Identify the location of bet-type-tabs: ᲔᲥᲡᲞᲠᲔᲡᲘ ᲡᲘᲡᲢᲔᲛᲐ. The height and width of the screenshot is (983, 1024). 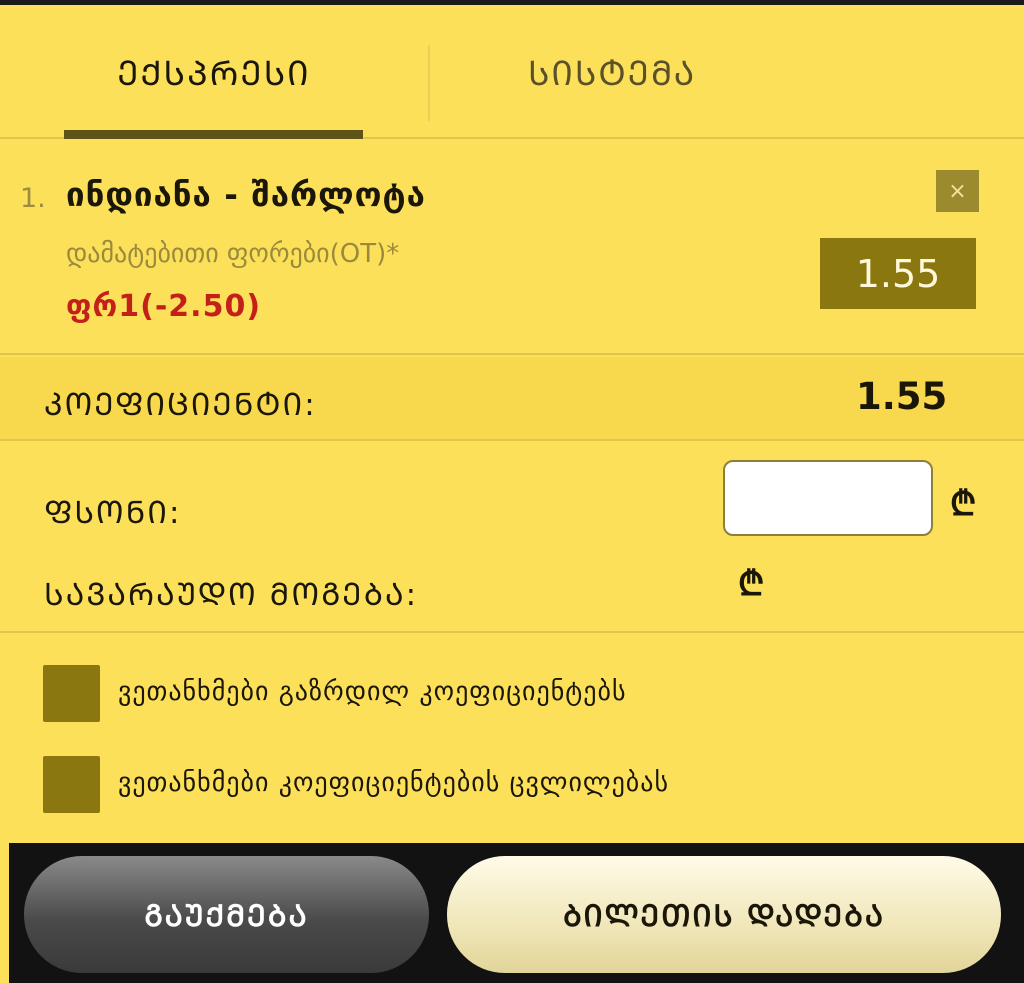
(512, 72).